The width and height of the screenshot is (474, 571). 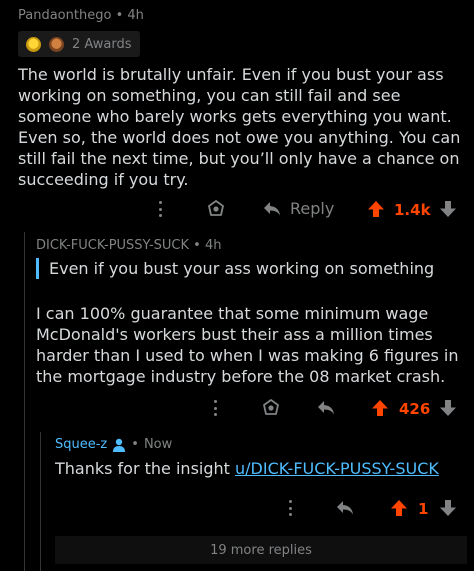 What do you see at coordinates (145, 468) in the screenshot?
I see `comment3-text: Thanks for the insight` at bounding box center [145, 468].